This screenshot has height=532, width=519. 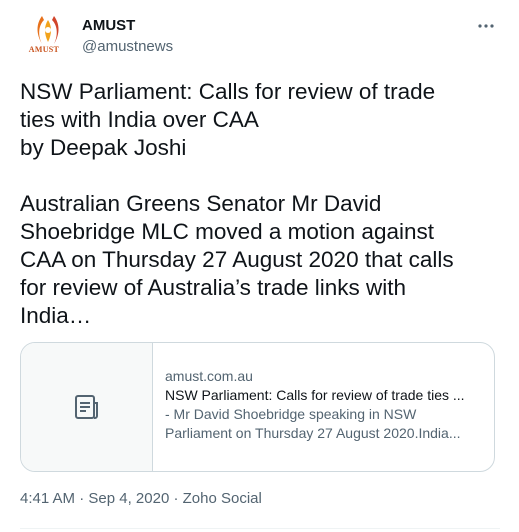 I want to click on avatar-label: AMUST, so click(x=44, y=49).